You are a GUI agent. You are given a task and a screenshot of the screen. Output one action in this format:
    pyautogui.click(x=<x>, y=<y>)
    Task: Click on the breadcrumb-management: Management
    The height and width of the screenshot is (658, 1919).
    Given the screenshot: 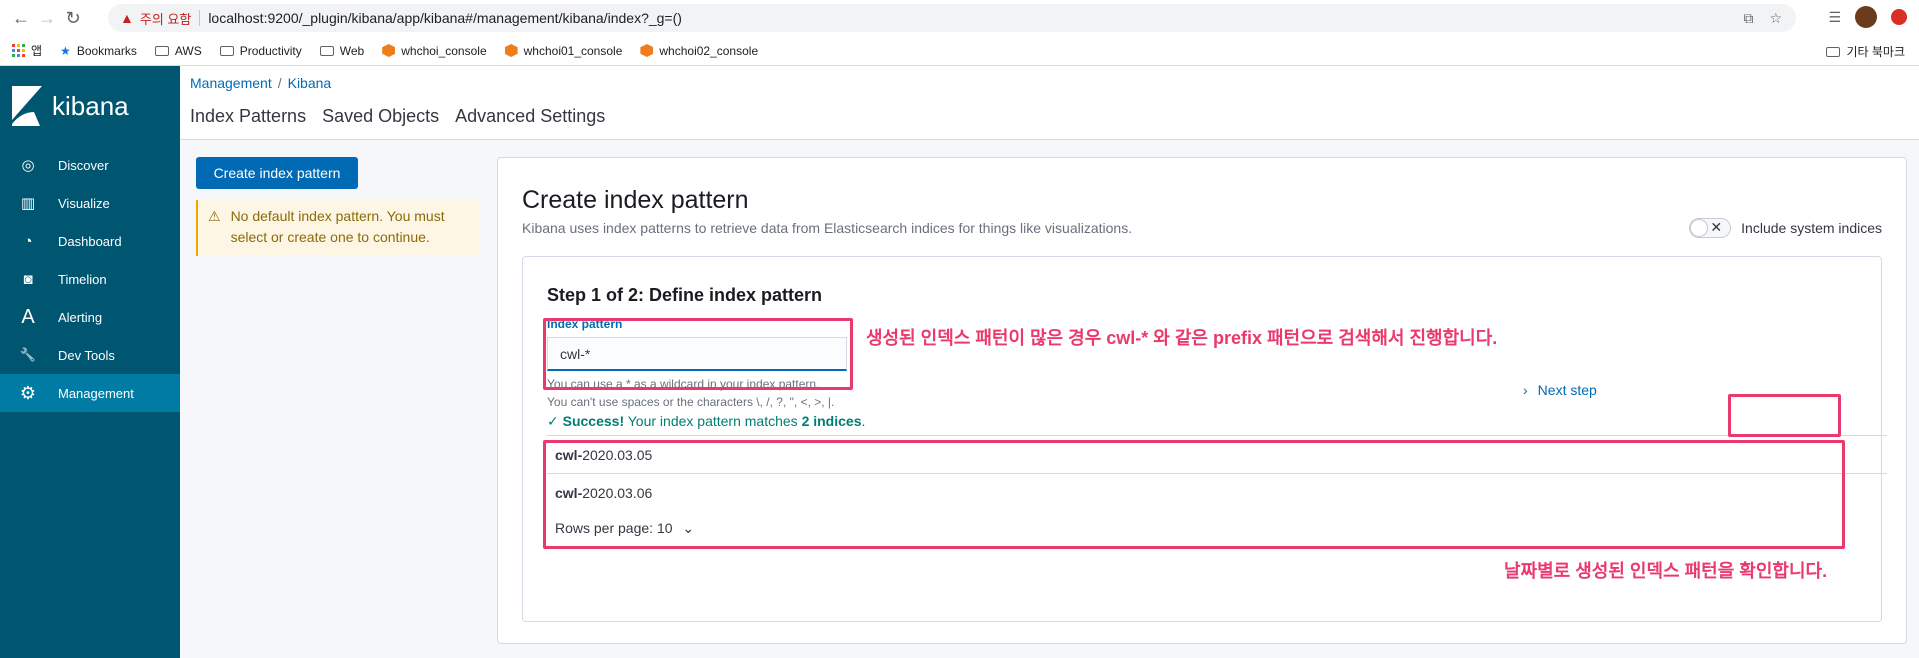 What is the action you would take?
    pyautogui.click(x=231, y=83)
    